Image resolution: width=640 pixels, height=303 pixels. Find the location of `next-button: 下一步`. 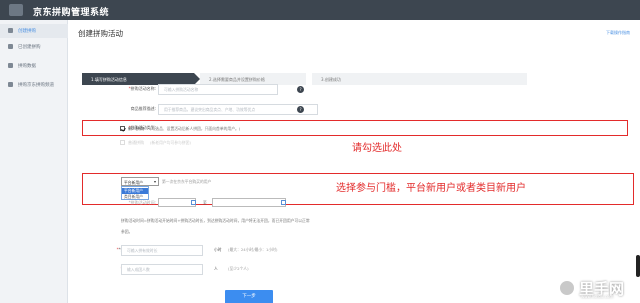

next-button: 下一步 is located at coordinates (249, 296).